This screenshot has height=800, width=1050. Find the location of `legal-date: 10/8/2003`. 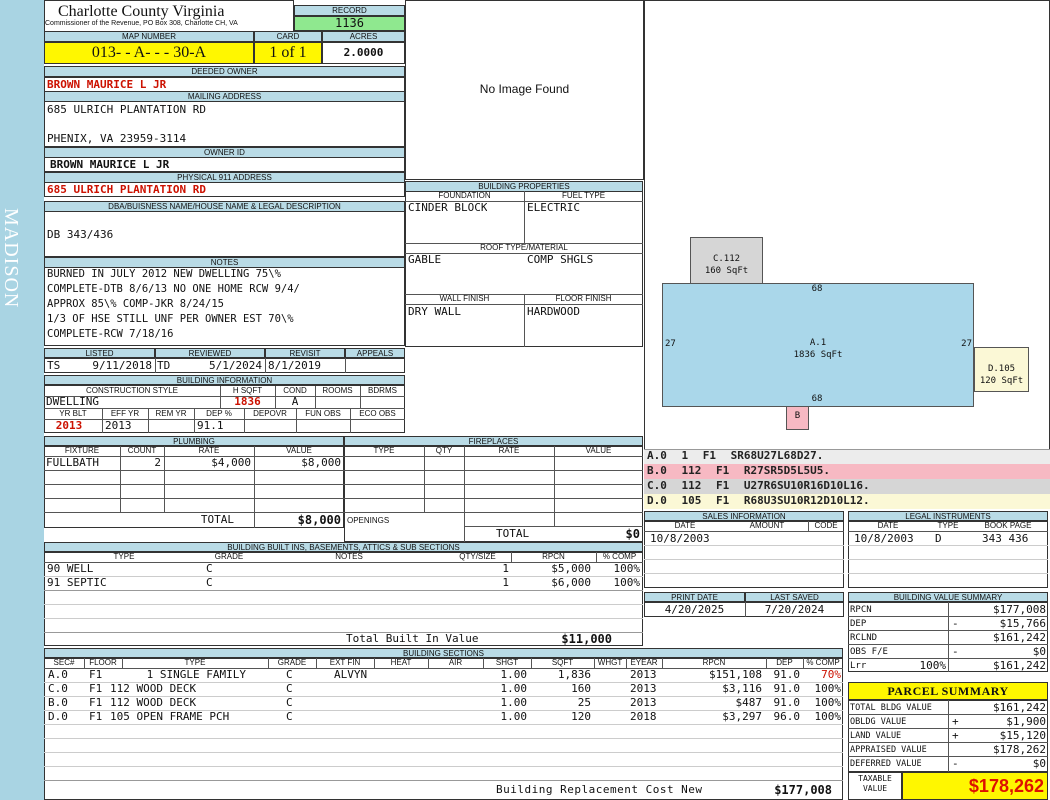

legal-date: 10/8/2003 is located at coordinates (884, 538).